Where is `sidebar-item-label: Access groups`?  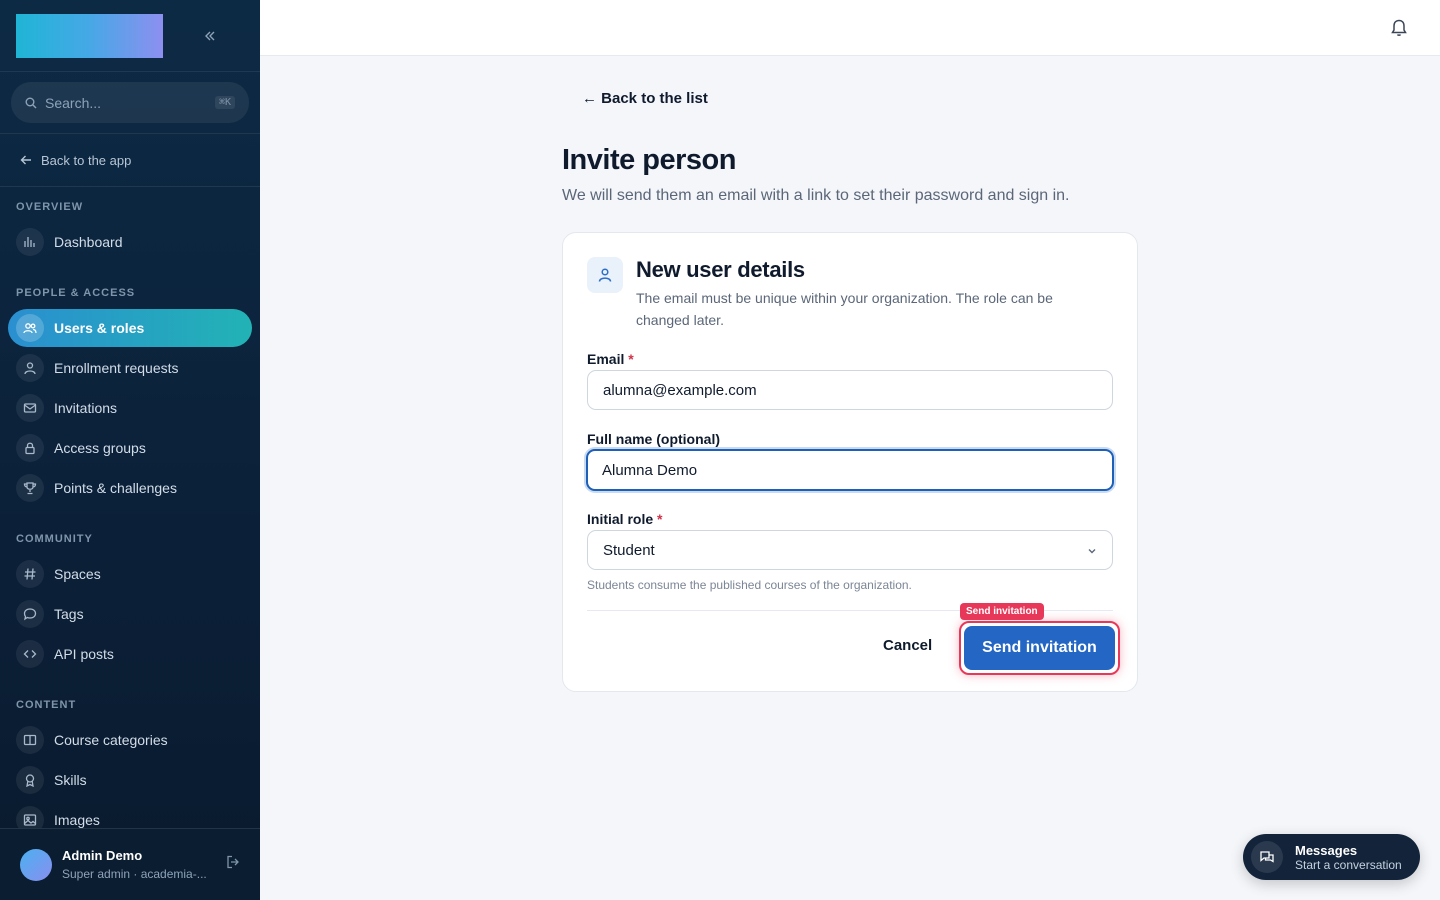 sidebar-item-label: Access groups is located at coordinates (100, 448).